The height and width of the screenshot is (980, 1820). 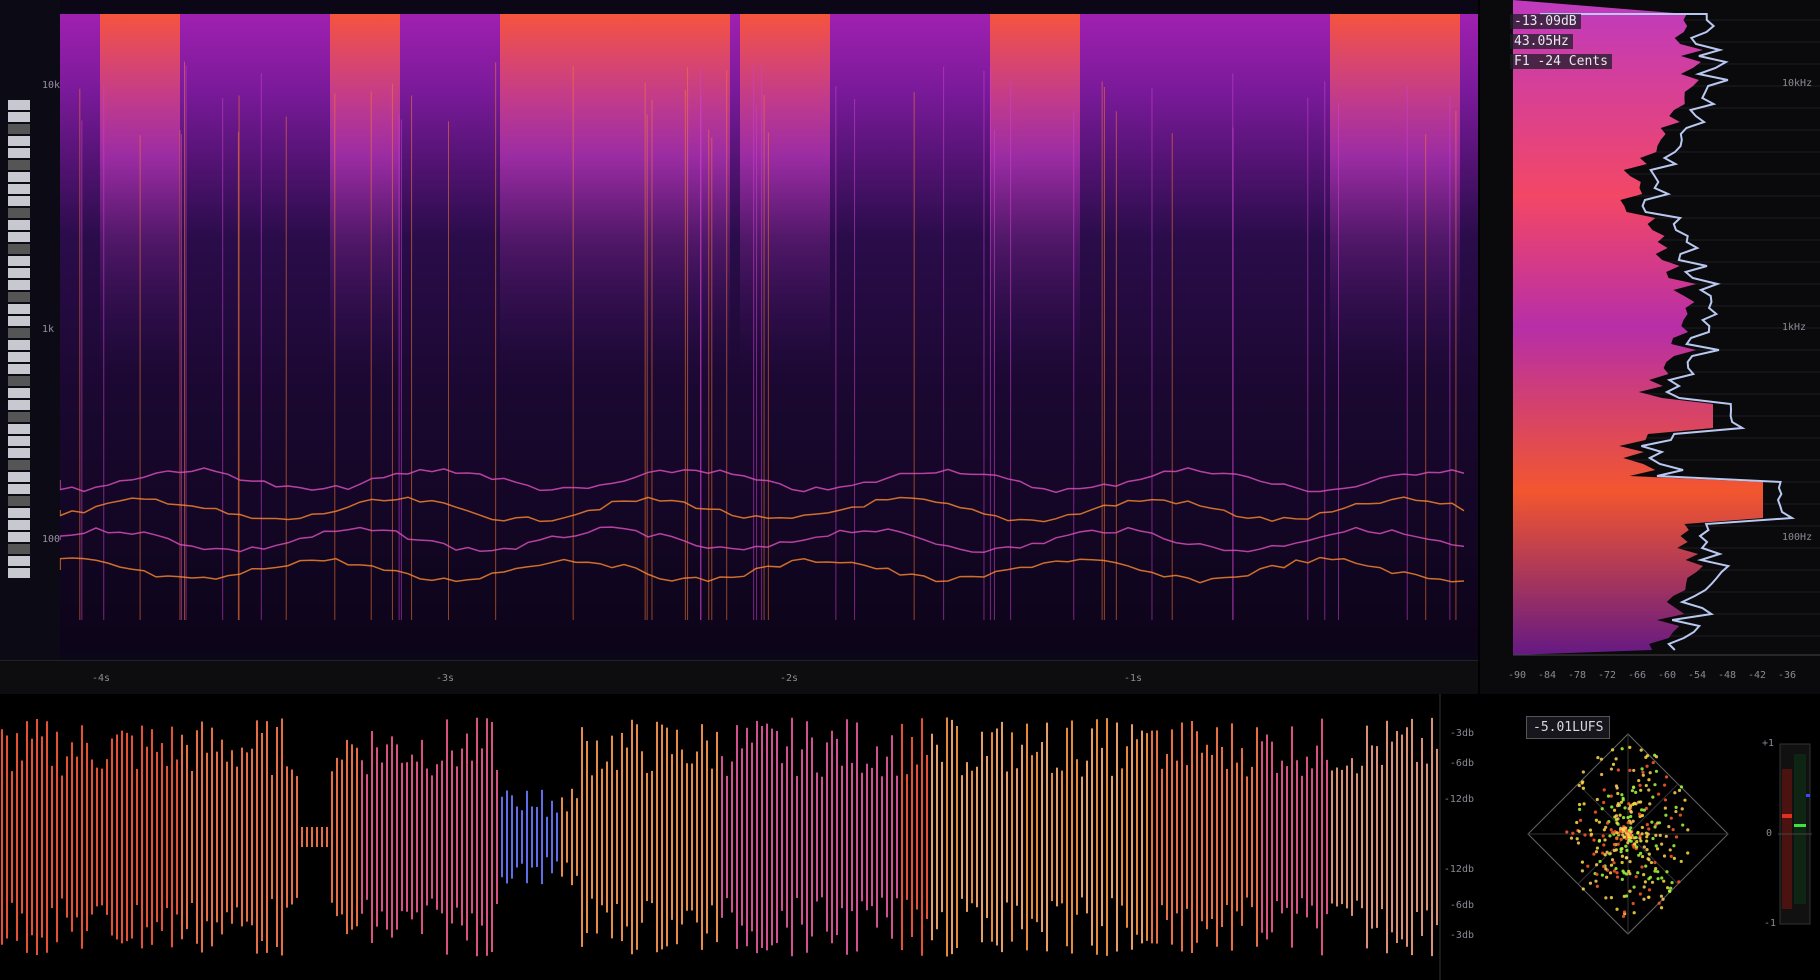 I want to click on time-label-4s: -4s, so click(x=101, y=678).